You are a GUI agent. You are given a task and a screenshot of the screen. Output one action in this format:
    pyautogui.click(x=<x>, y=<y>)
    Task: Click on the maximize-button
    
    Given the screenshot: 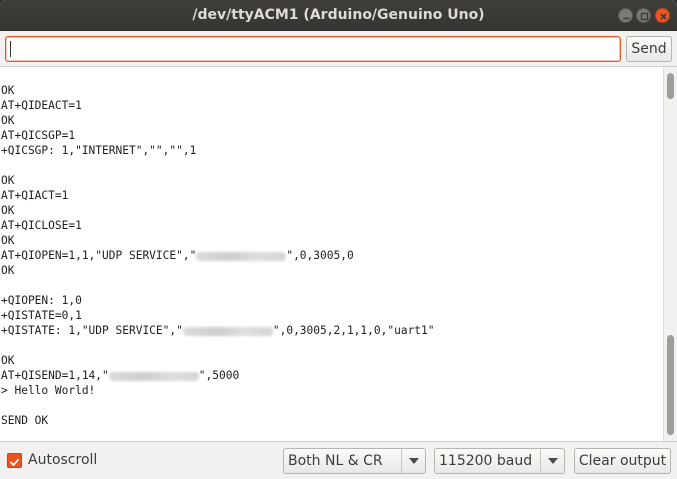 What is the action you would take?
    pyautogui.click(x=643, y=15)
    